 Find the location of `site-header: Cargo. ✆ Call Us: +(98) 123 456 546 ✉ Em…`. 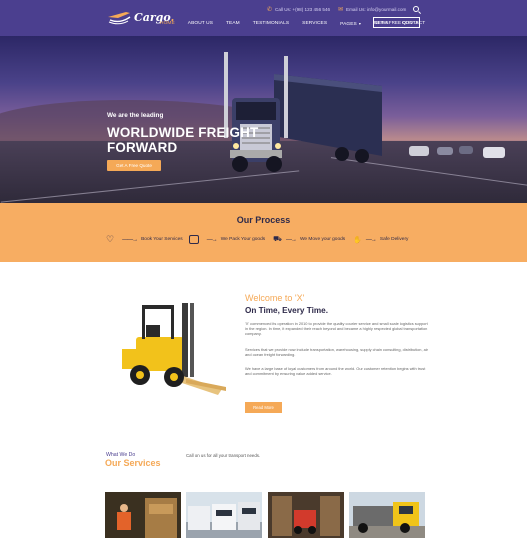

site-header: Cargo. ✆ Call Us: +(98) 123 456 546 ✉ Em… is located at coordinates (263, 18).